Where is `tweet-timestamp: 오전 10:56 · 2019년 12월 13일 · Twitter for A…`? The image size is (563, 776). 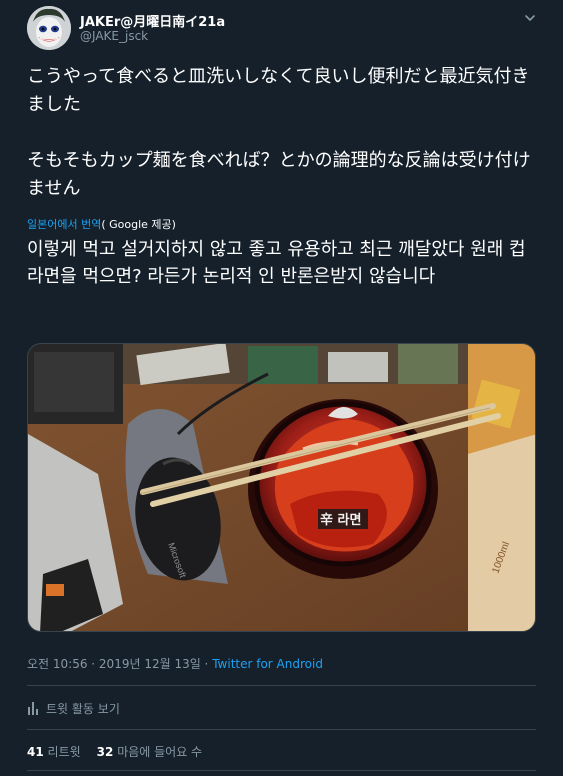
tweet-timestamp: 오전 10:56 · 2019년 12월 13일 · Twitter for A… is located at coordinates (175, 663).